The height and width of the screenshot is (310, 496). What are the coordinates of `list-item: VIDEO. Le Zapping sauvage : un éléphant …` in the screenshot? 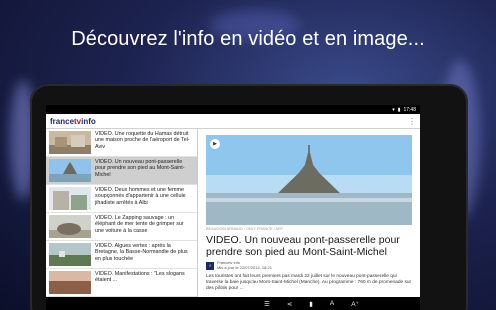 It's located at (121, 227).